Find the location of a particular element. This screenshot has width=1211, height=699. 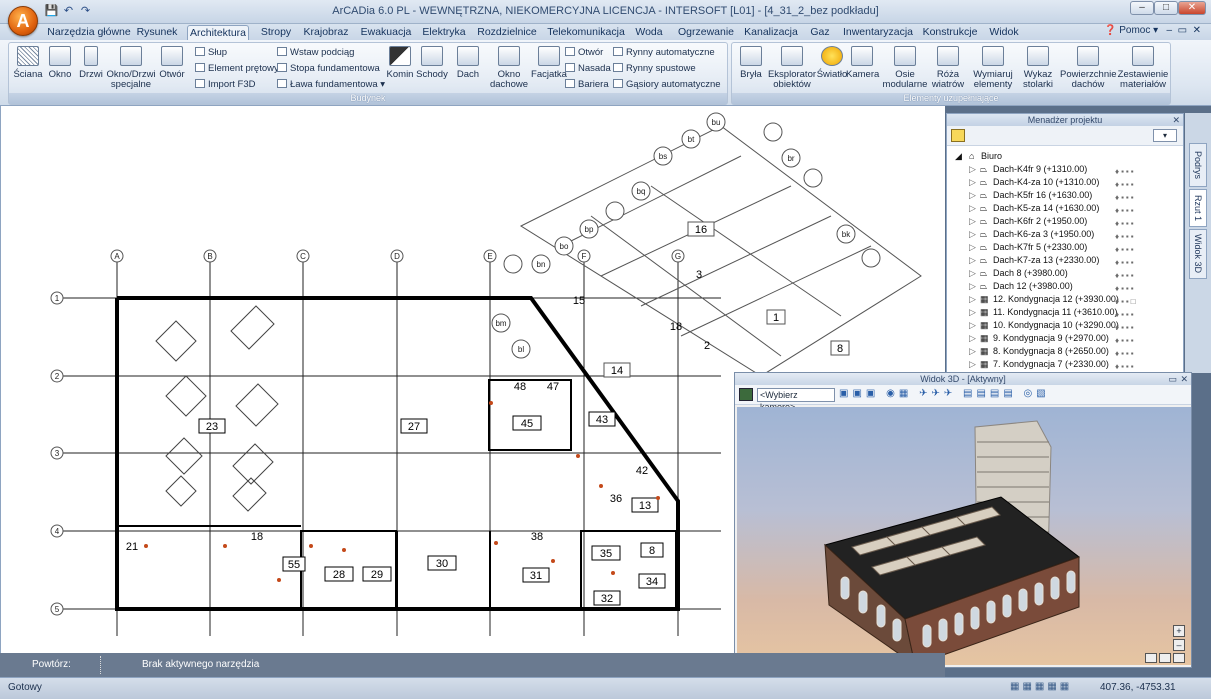

tree-item: ▷ ⏢ Dach-K7fr 5 (+2330.00) ♦▪▪▪ is located at coordinates (1065, 247).